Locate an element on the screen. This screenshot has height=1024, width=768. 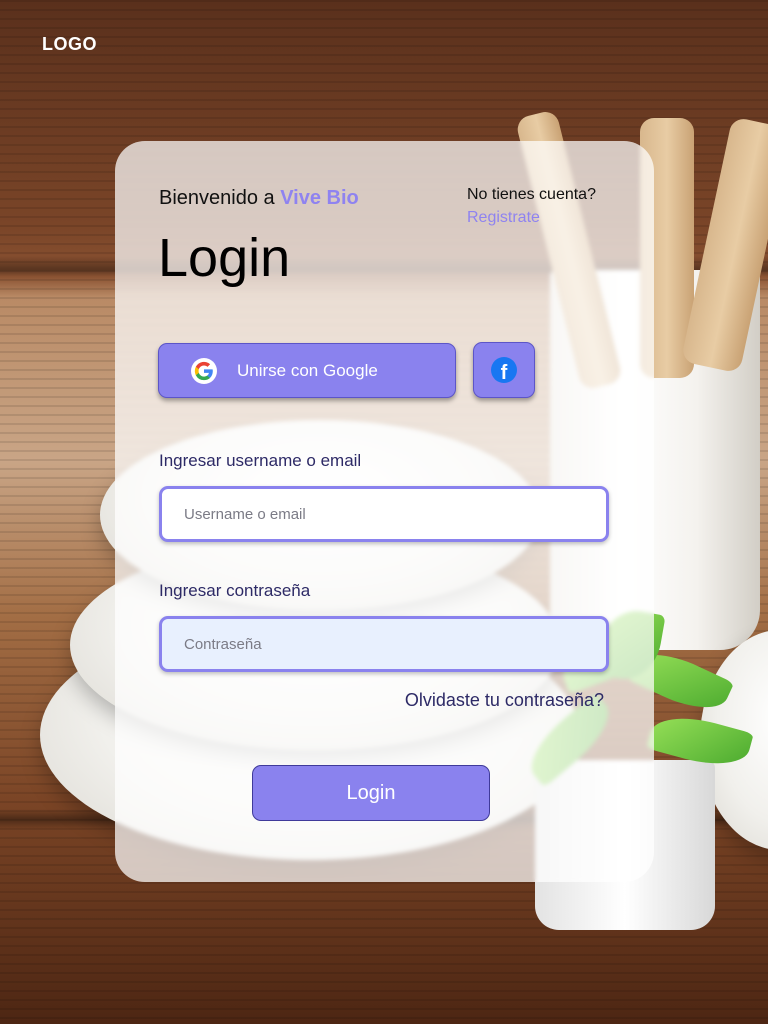
google-signin-label: Unirse con Google is located at coordinates (307, 370).